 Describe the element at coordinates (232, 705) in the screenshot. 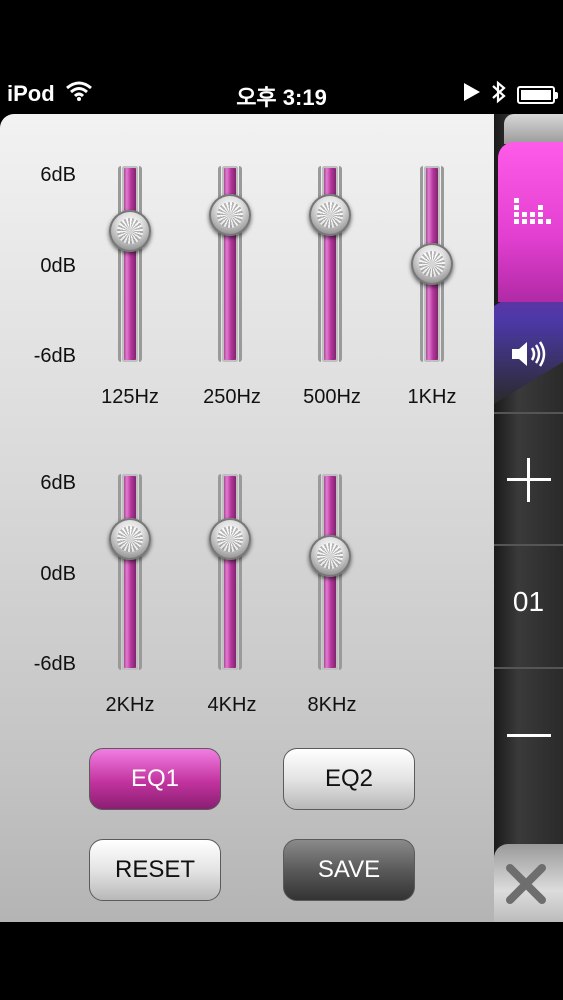

I see `freq-label-4khz: 4KHz` at that location.